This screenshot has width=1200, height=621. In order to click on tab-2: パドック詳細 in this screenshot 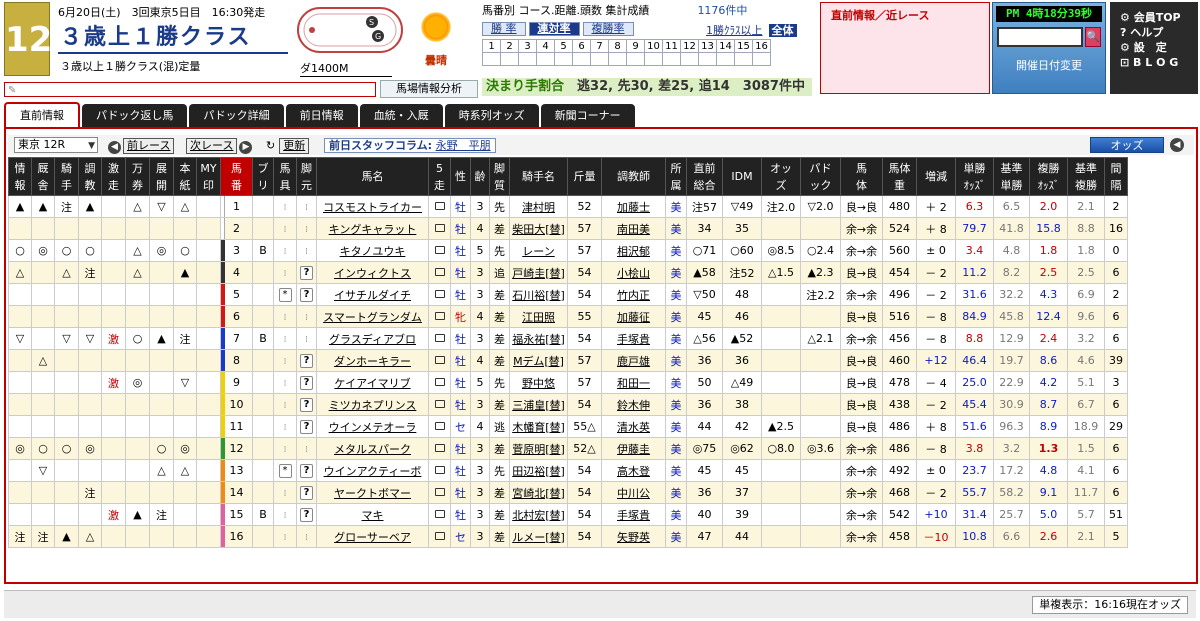, I will do `click(236, 116)`.